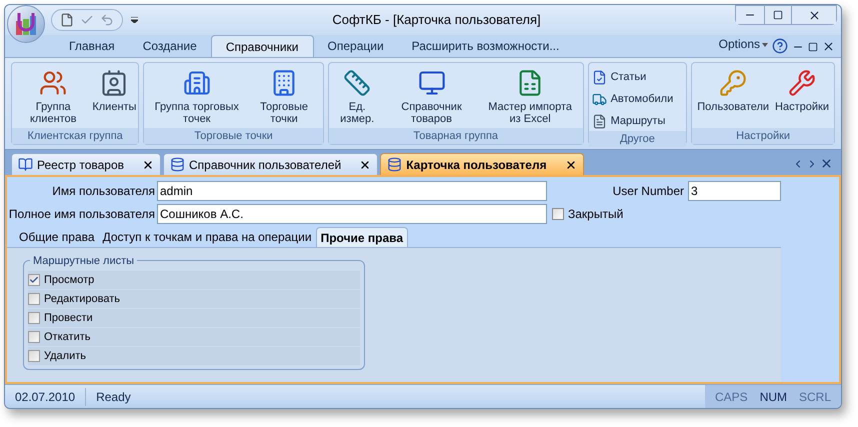 Image resolution: width=858 pixels, height=427 pixels. What do you see at coordinates (114, 83) in the screenshot?
I see `contact-card-icon` at bounding box center [114, 83].